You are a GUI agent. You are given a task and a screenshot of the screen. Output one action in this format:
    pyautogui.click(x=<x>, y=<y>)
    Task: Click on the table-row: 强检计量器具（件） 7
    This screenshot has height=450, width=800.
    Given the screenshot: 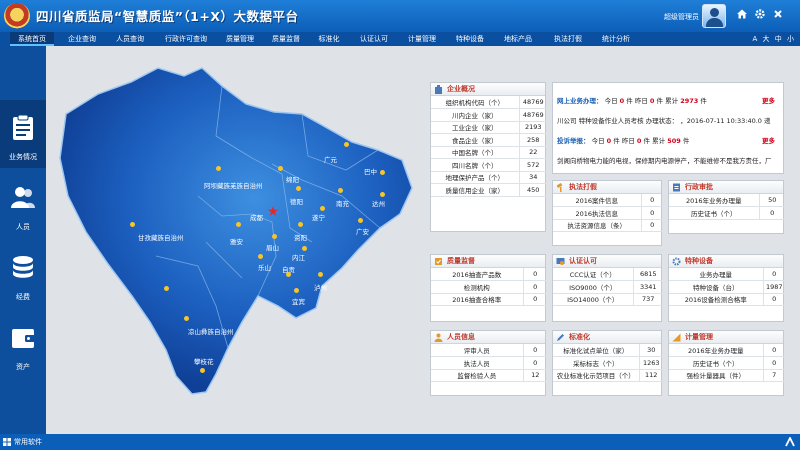 What is the action you would take?
    pyautogui.click(x=727, y=375)
    